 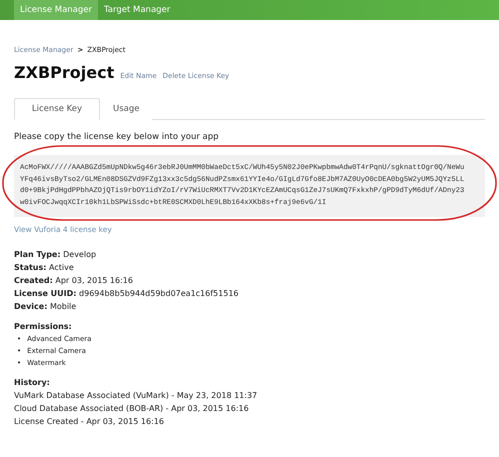 What do you see at coordinates (132, 409) in the screenshot?
I see `history-entry: Cloud Database Associated (BOB-AR) - Apr 03, 2015 16:16` at bounding box center [132, 409].